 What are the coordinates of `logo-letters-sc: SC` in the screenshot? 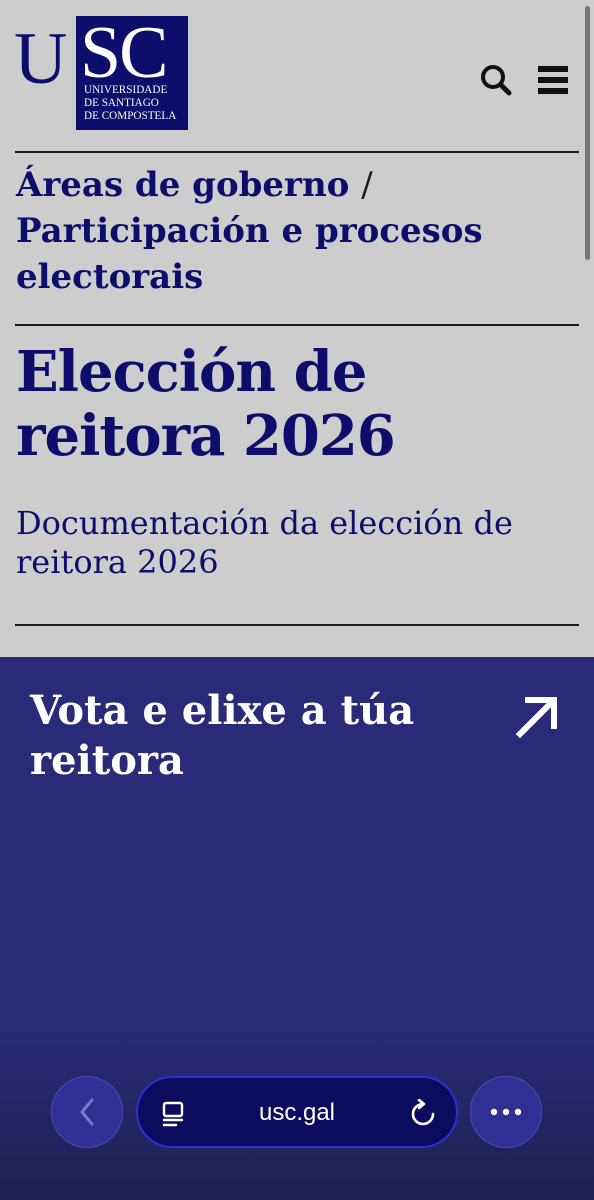 It's located at (124, 53).